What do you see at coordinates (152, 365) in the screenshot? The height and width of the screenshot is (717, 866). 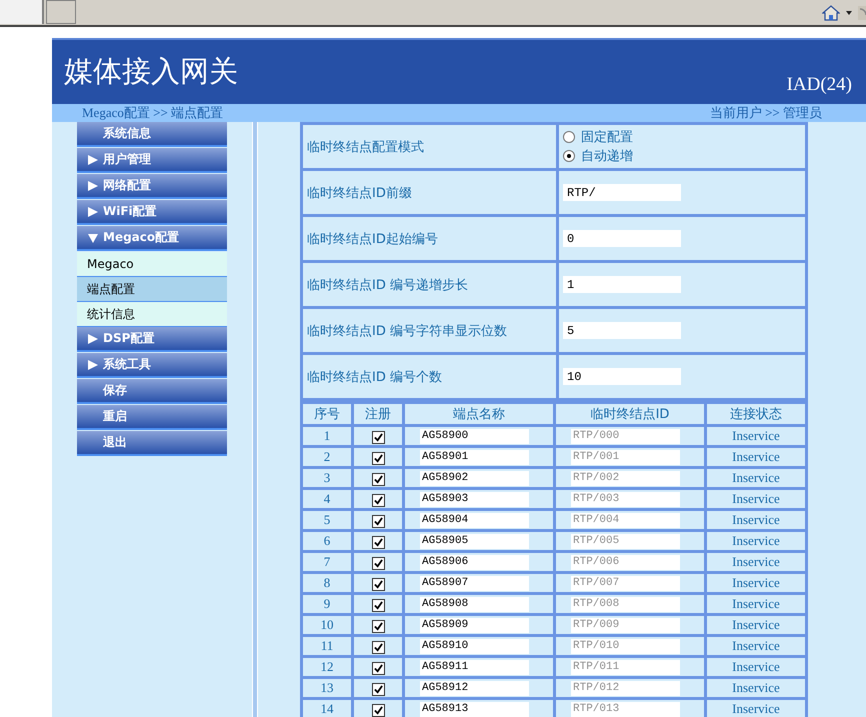 I see `menu-item: 系统工具` at bounding box center [152, 365].